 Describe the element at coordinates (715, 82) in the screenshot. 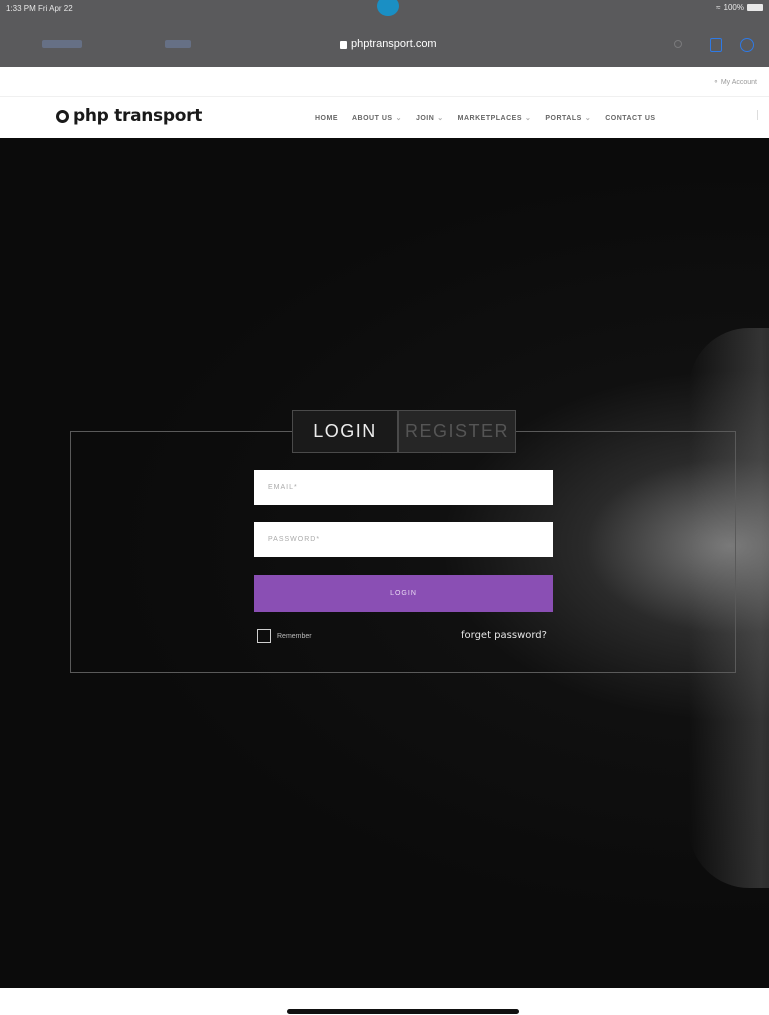

I see `user-icon: ⚬` at that location.